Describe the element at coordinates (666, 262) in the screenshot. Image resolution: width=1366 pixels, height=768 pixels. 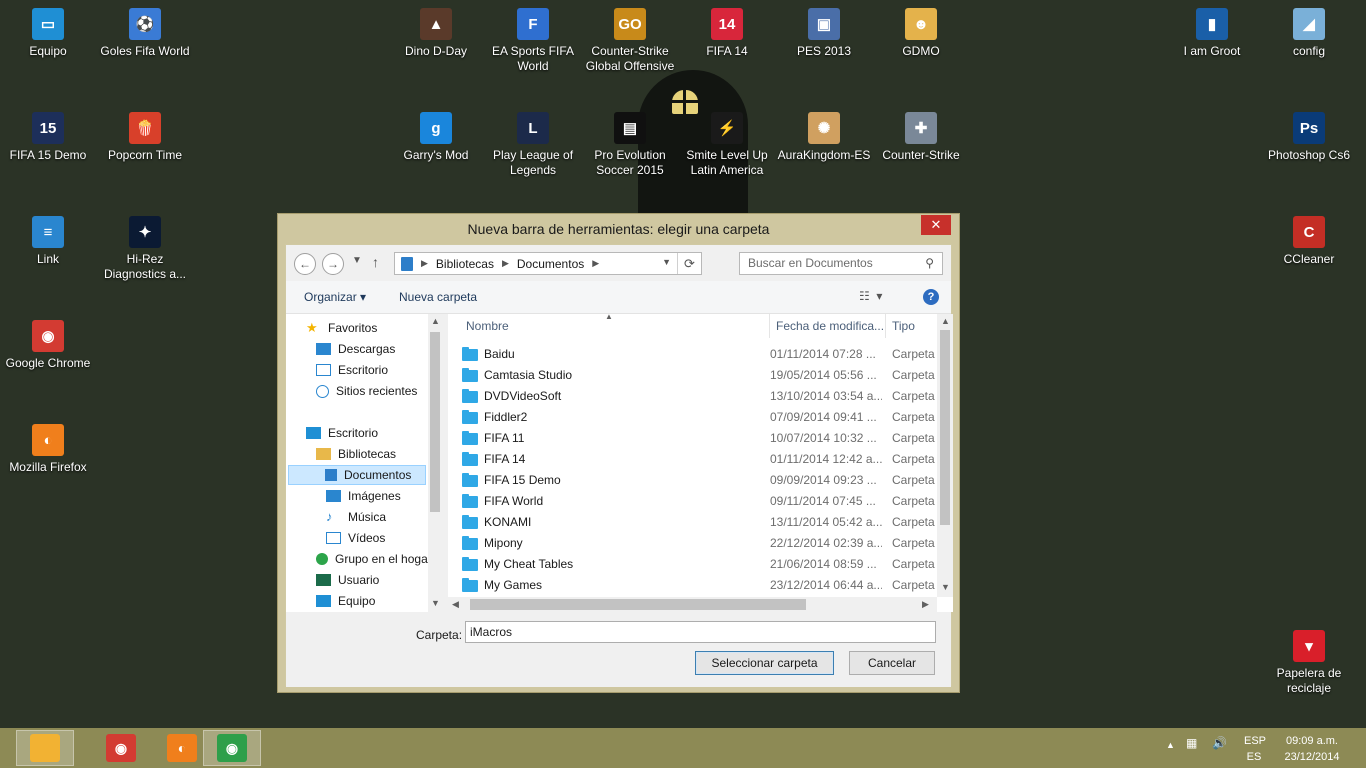
I see `address-dropdown-icon: ▼` at that location.